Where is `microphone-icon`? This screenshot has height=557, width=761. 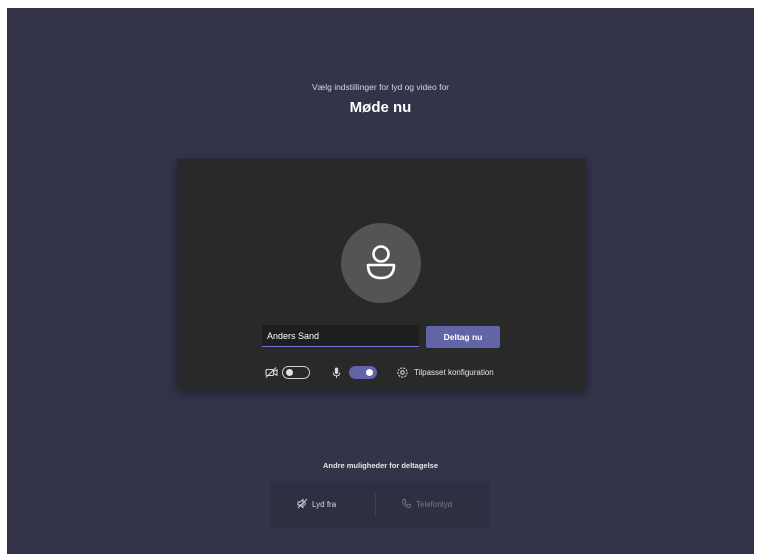 microphone-icon is located at coordinates (336, 372).